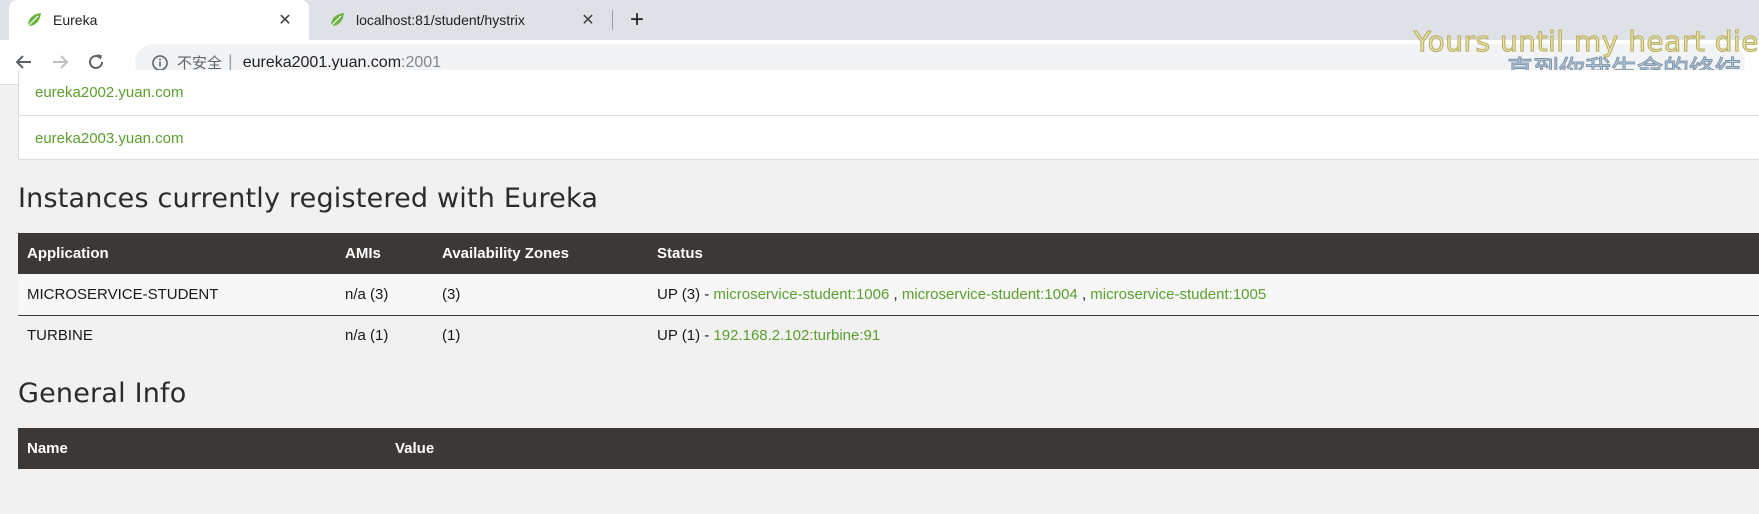 Image resolution: width=1759 pixels, height=514 pixels. What do you see at coordinates (440, 20) in the screenshot?
I see `tab-title: localhost:81/student/hystrix` at bounding box center [440, 20].